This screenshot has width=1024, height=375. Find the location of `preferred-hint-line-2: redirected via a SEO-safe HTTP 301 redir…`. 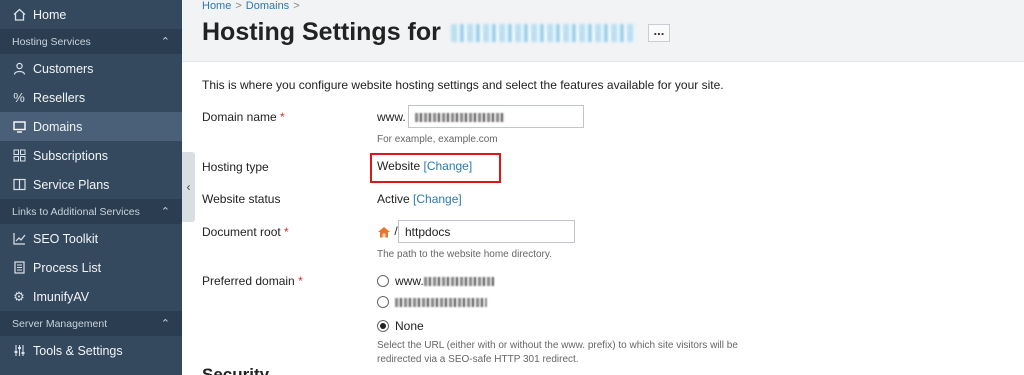

preferred-hint-line-2: redirected via a SEO-safe HTTP 301 redir… is located at coordinates (478, 359).